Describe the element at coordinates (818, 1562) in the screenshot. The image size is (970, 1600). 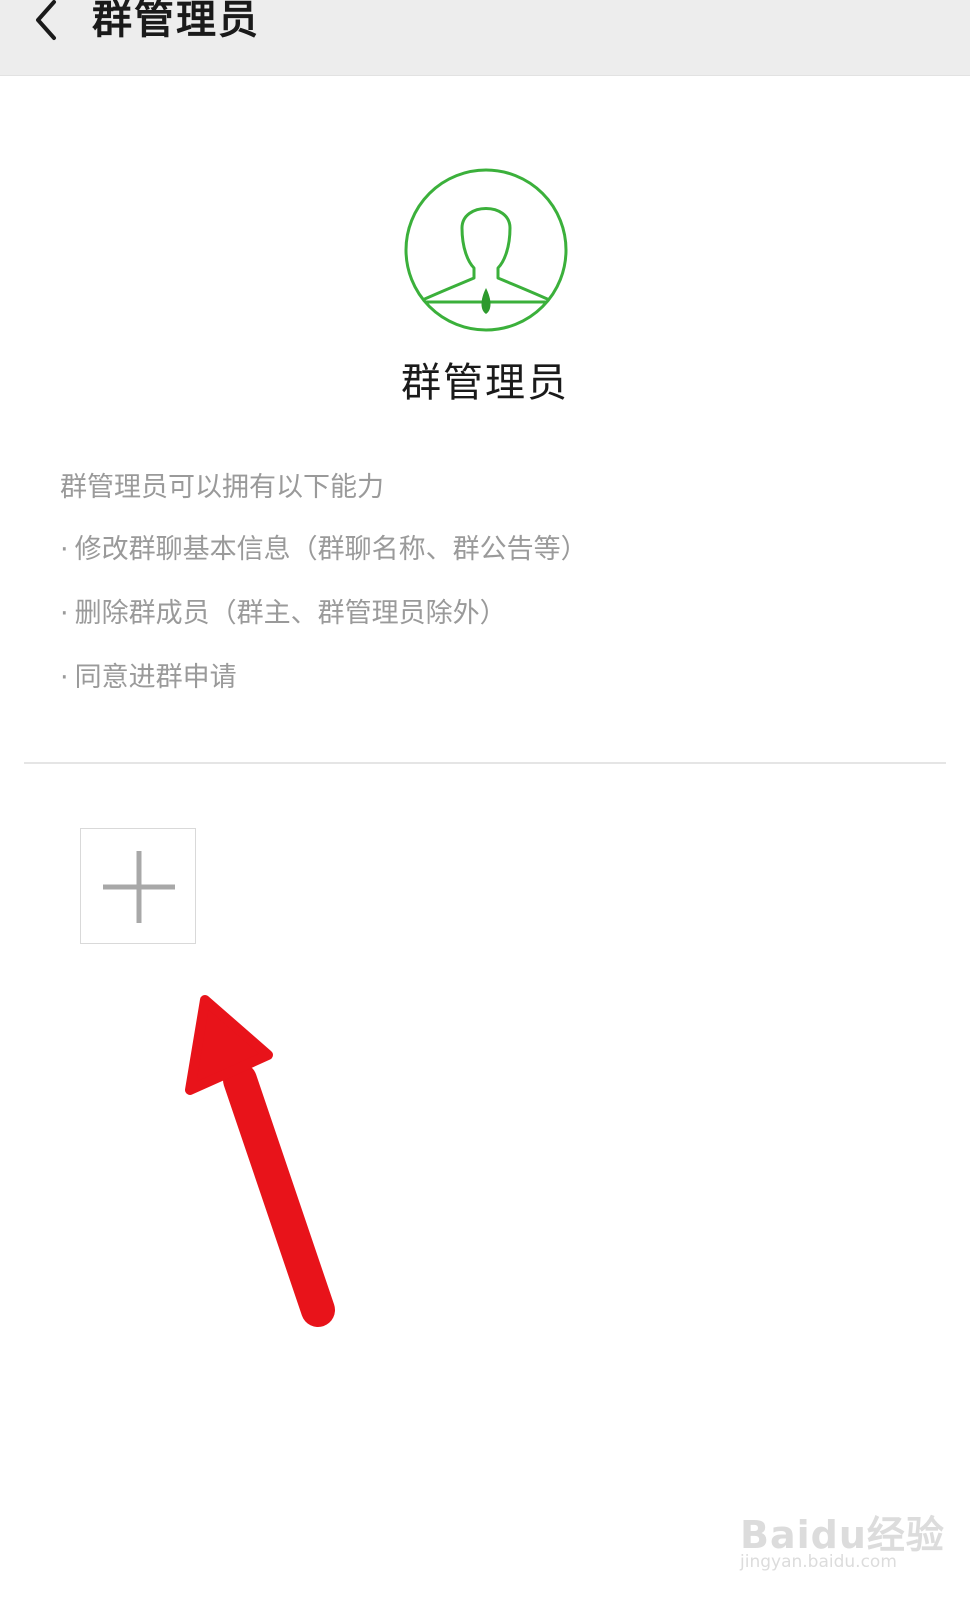
I see `watermark-url: jingyan.baidu.com` at that location.